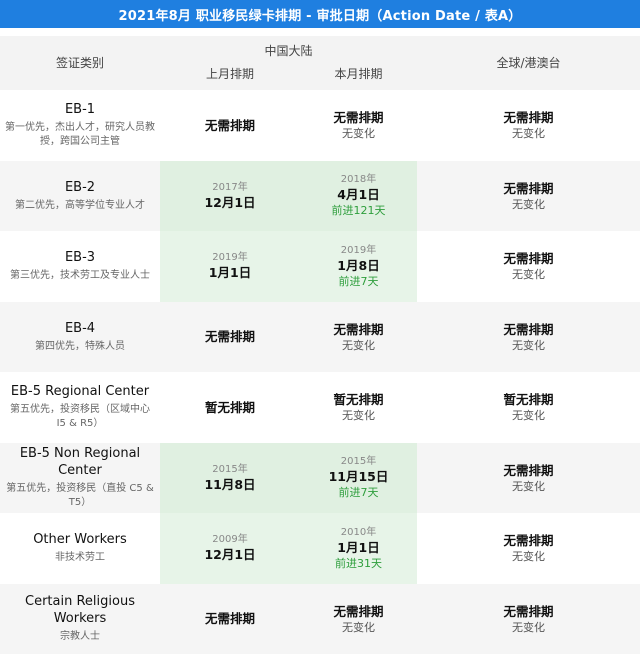 The image size is (640, 654). Describe the element at coordinates (288, 50) in the screenshot. I see `header-china-group: 中国大陆` at that location.